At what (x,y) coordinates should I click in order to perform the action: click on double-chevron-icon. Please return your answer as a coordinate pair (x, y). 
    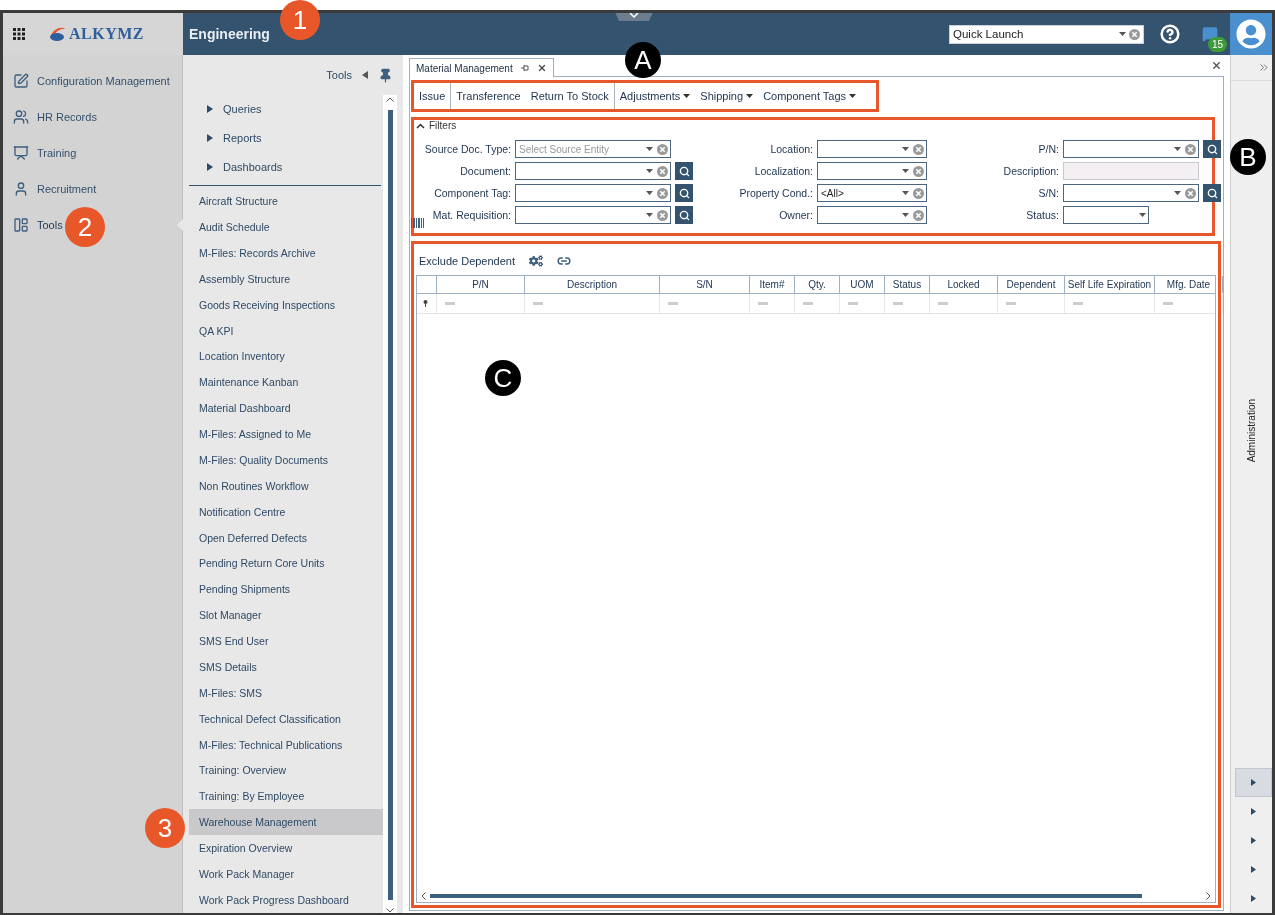
    Looking at the image, I should click on (1264, 67).